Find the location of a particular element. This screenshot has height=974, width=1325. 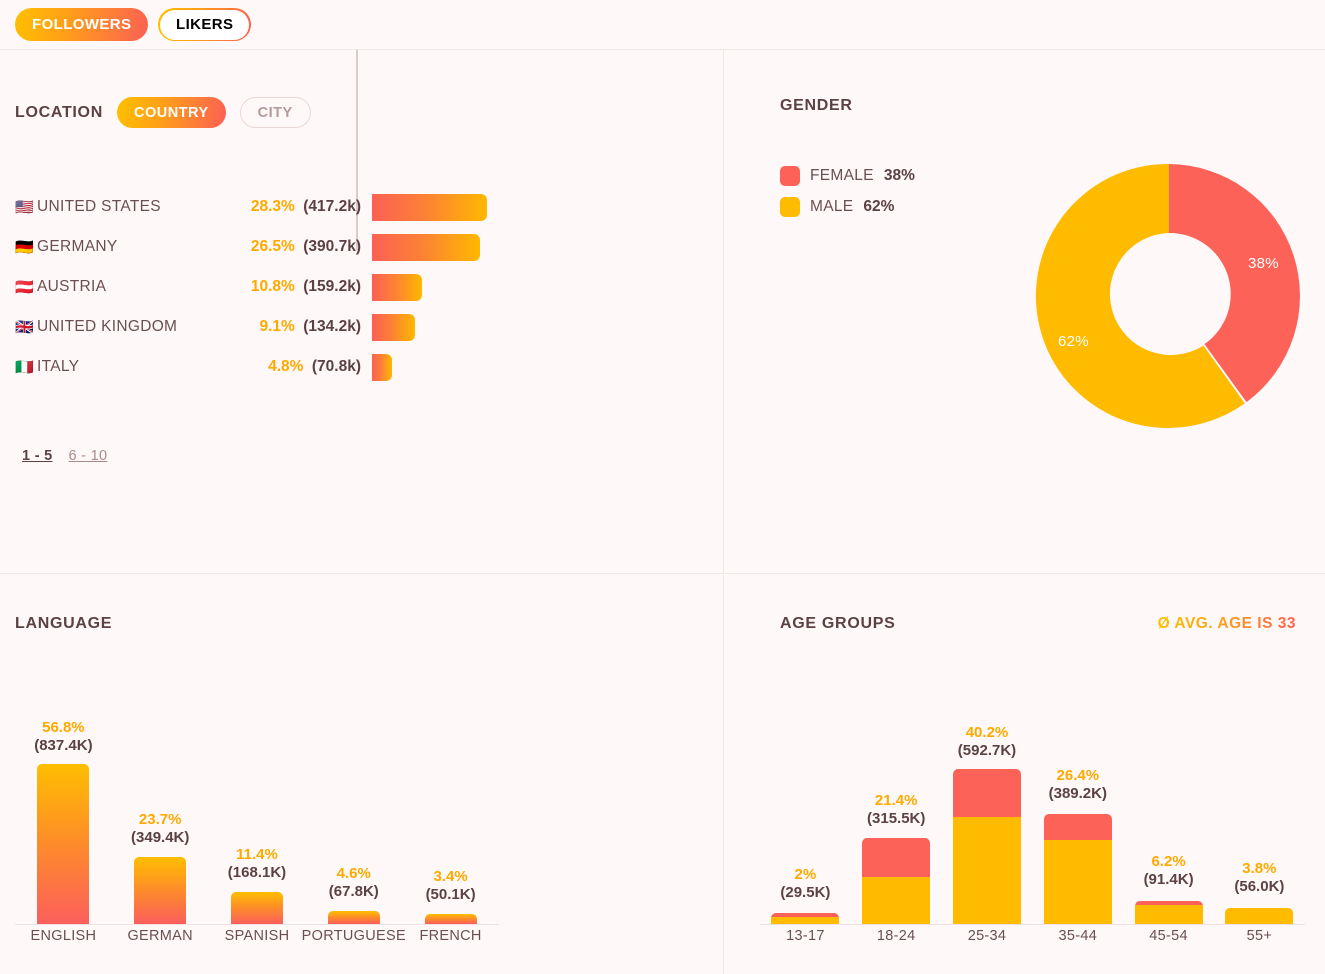

language-column: 3.4% (50.1K) is located at coordinates (450, 796).